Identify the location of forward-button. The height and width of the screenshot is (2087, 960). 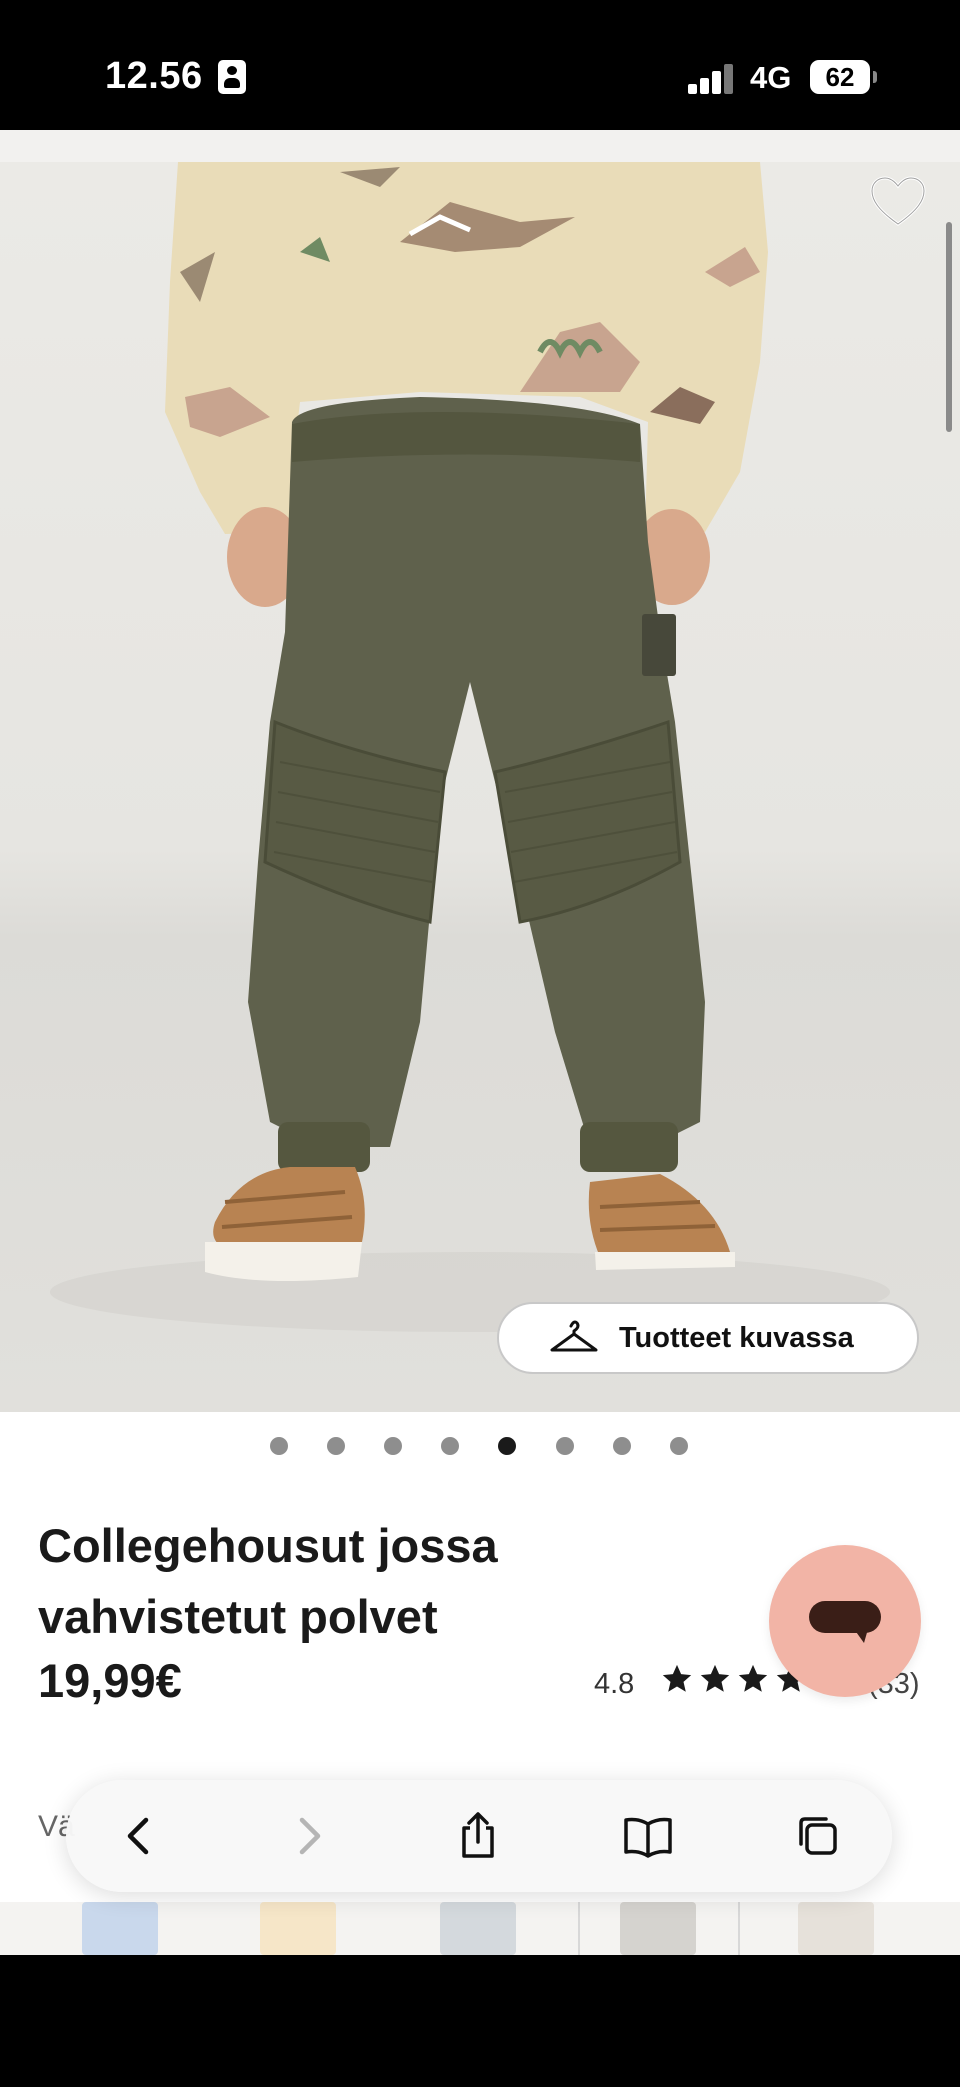
(308, 1836).